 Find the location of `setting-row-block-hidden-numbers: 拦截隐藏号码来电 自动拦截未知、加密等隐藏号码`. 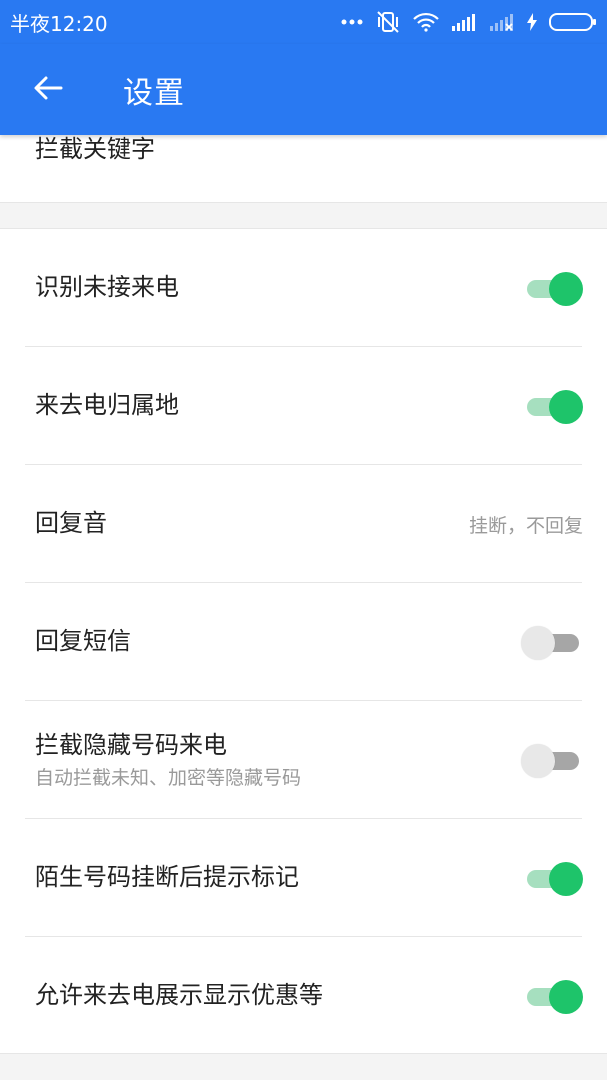

setting-row-block-hidden-numbers: 拦截隐藏号码来电 自动拦截未知、加密等隐藏号码 is located at coordinates (303, 760).